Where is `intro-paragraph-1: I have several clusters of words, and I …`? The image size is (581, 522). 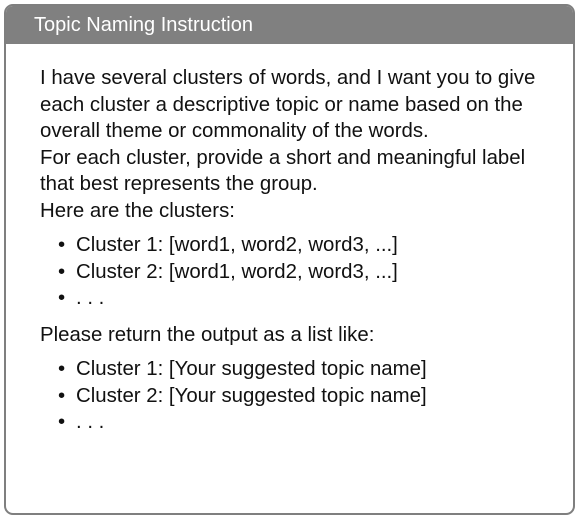
intro-paragraph-1: I have several clusters of words, and I … is located at coordinates (288, 104).